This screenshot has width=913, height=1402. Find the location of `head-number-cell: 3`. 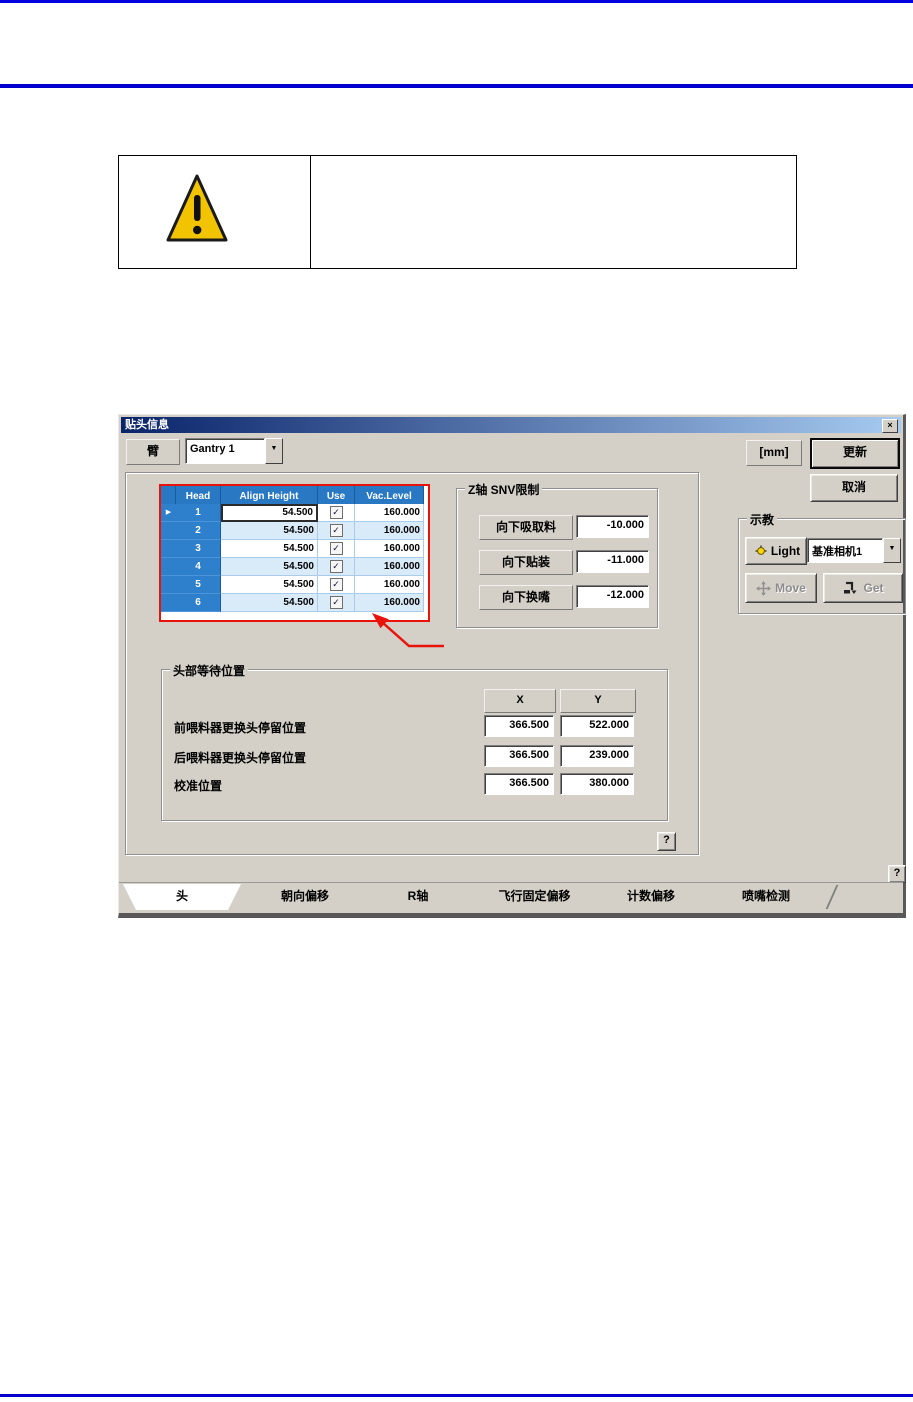

head-number-cell: 3 is located at coordinates (198, 549).